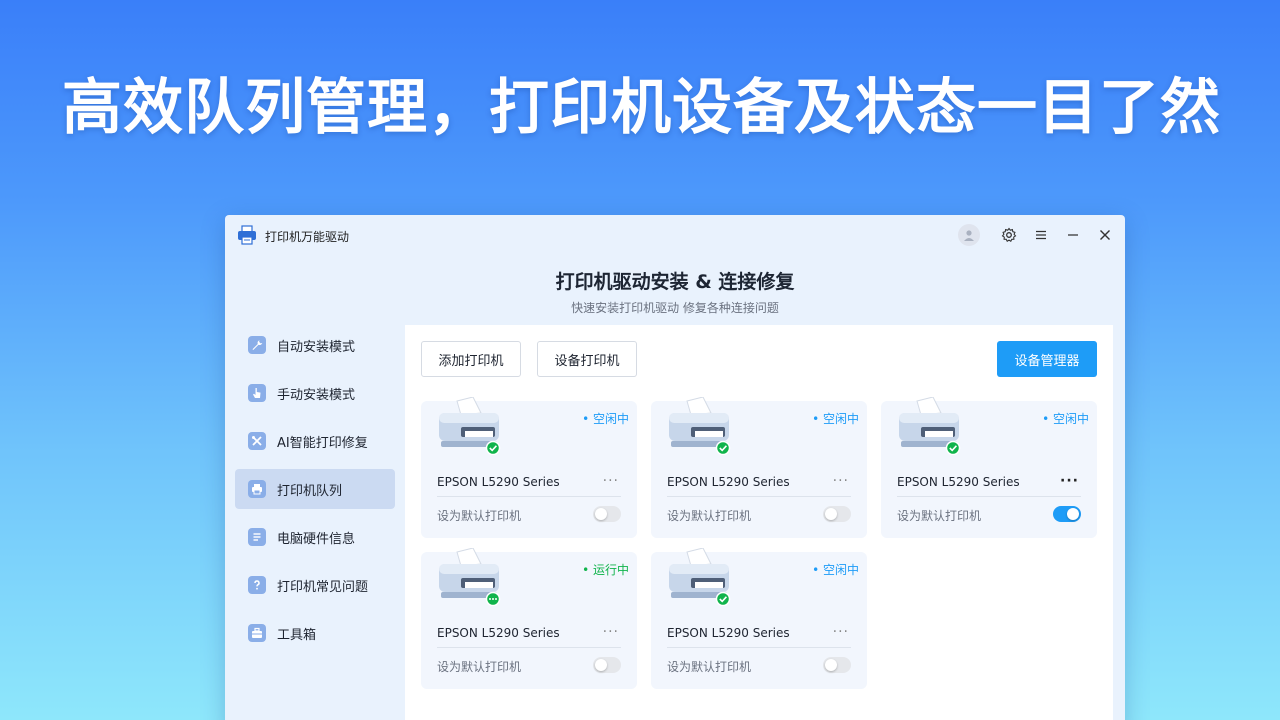  I want to click on sidebar-item-toolbox: 工具箱, so click(315, 633).